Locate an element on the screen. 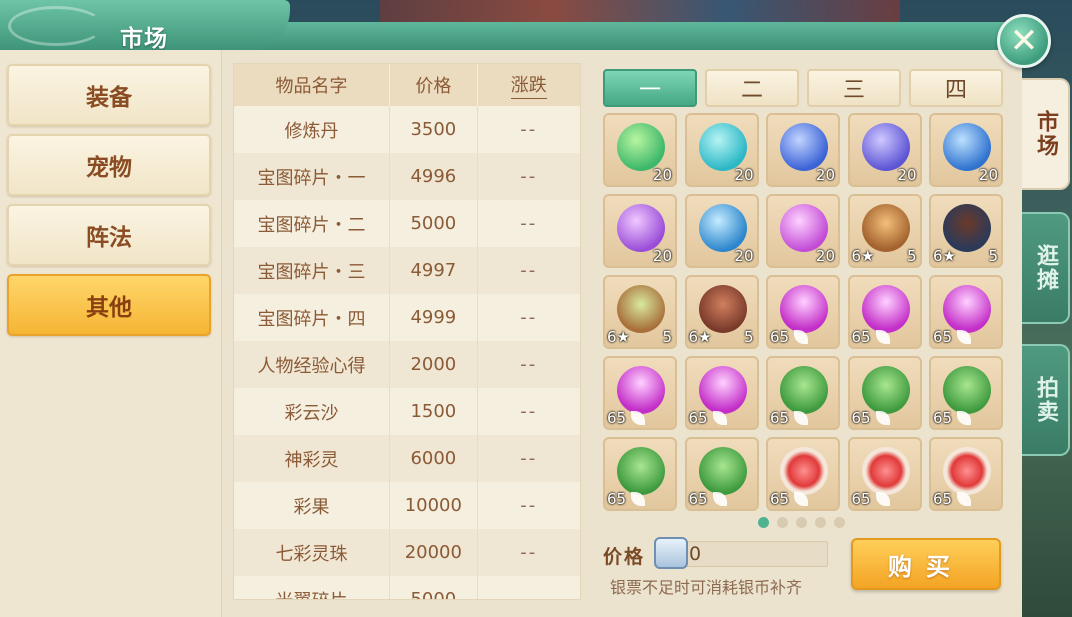  item-name-cell: 光翼碎片 is located at coordinates (312, 587).